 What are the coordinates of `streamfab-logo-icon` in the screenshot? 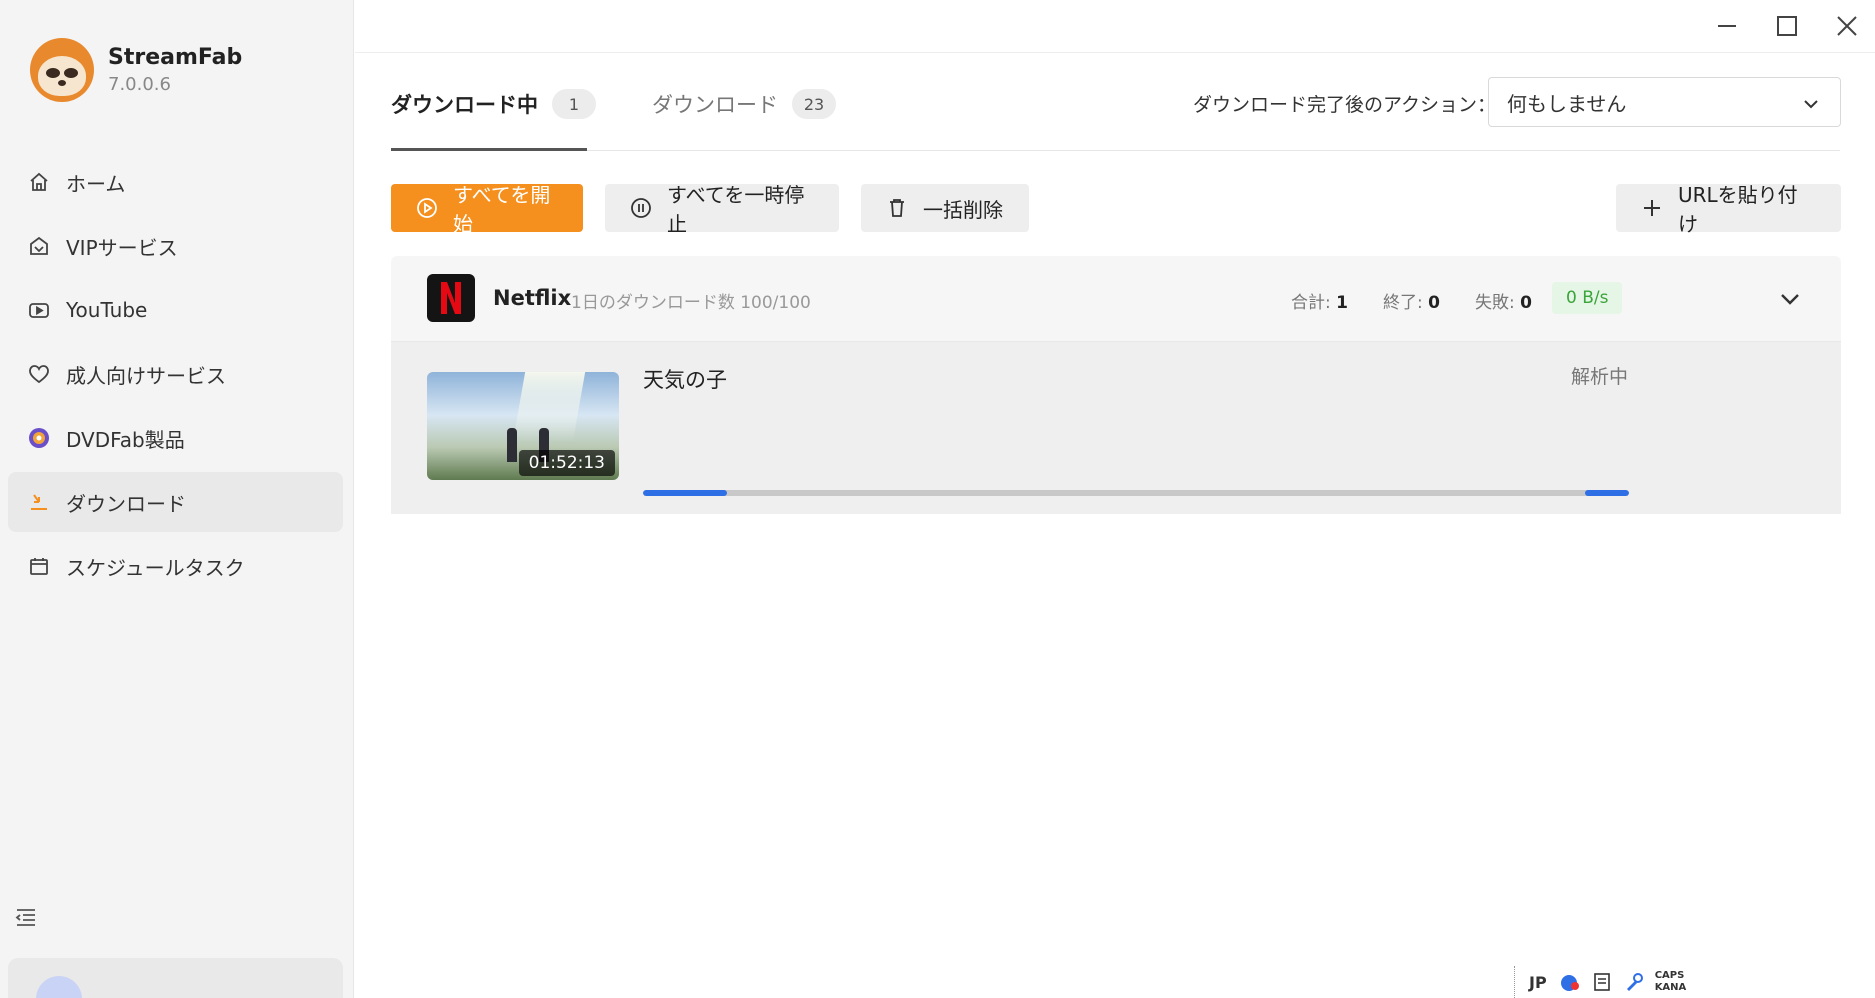 It's located at (62, 70).